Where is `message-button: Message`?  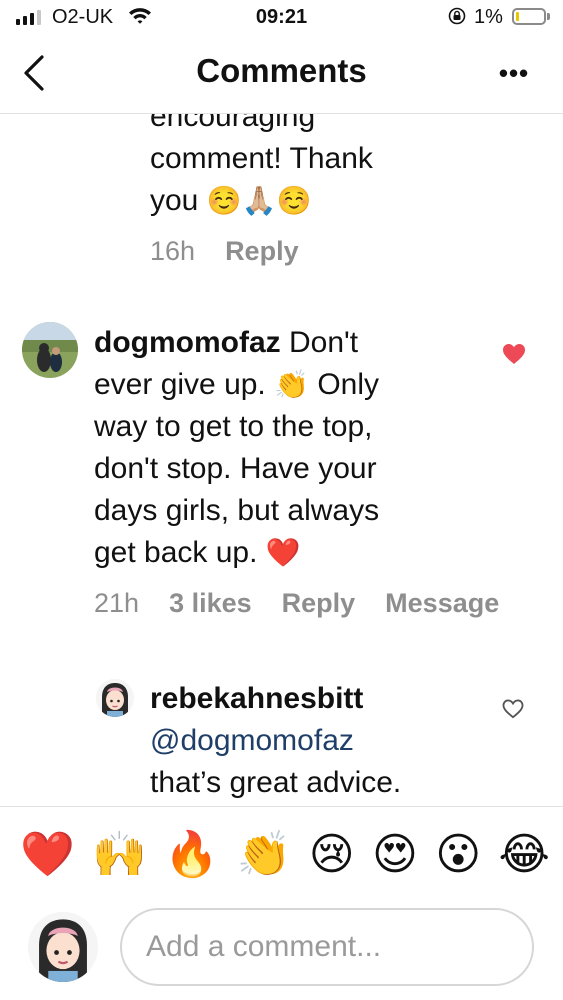
message-button: Message is located at coordinates (442, 603).